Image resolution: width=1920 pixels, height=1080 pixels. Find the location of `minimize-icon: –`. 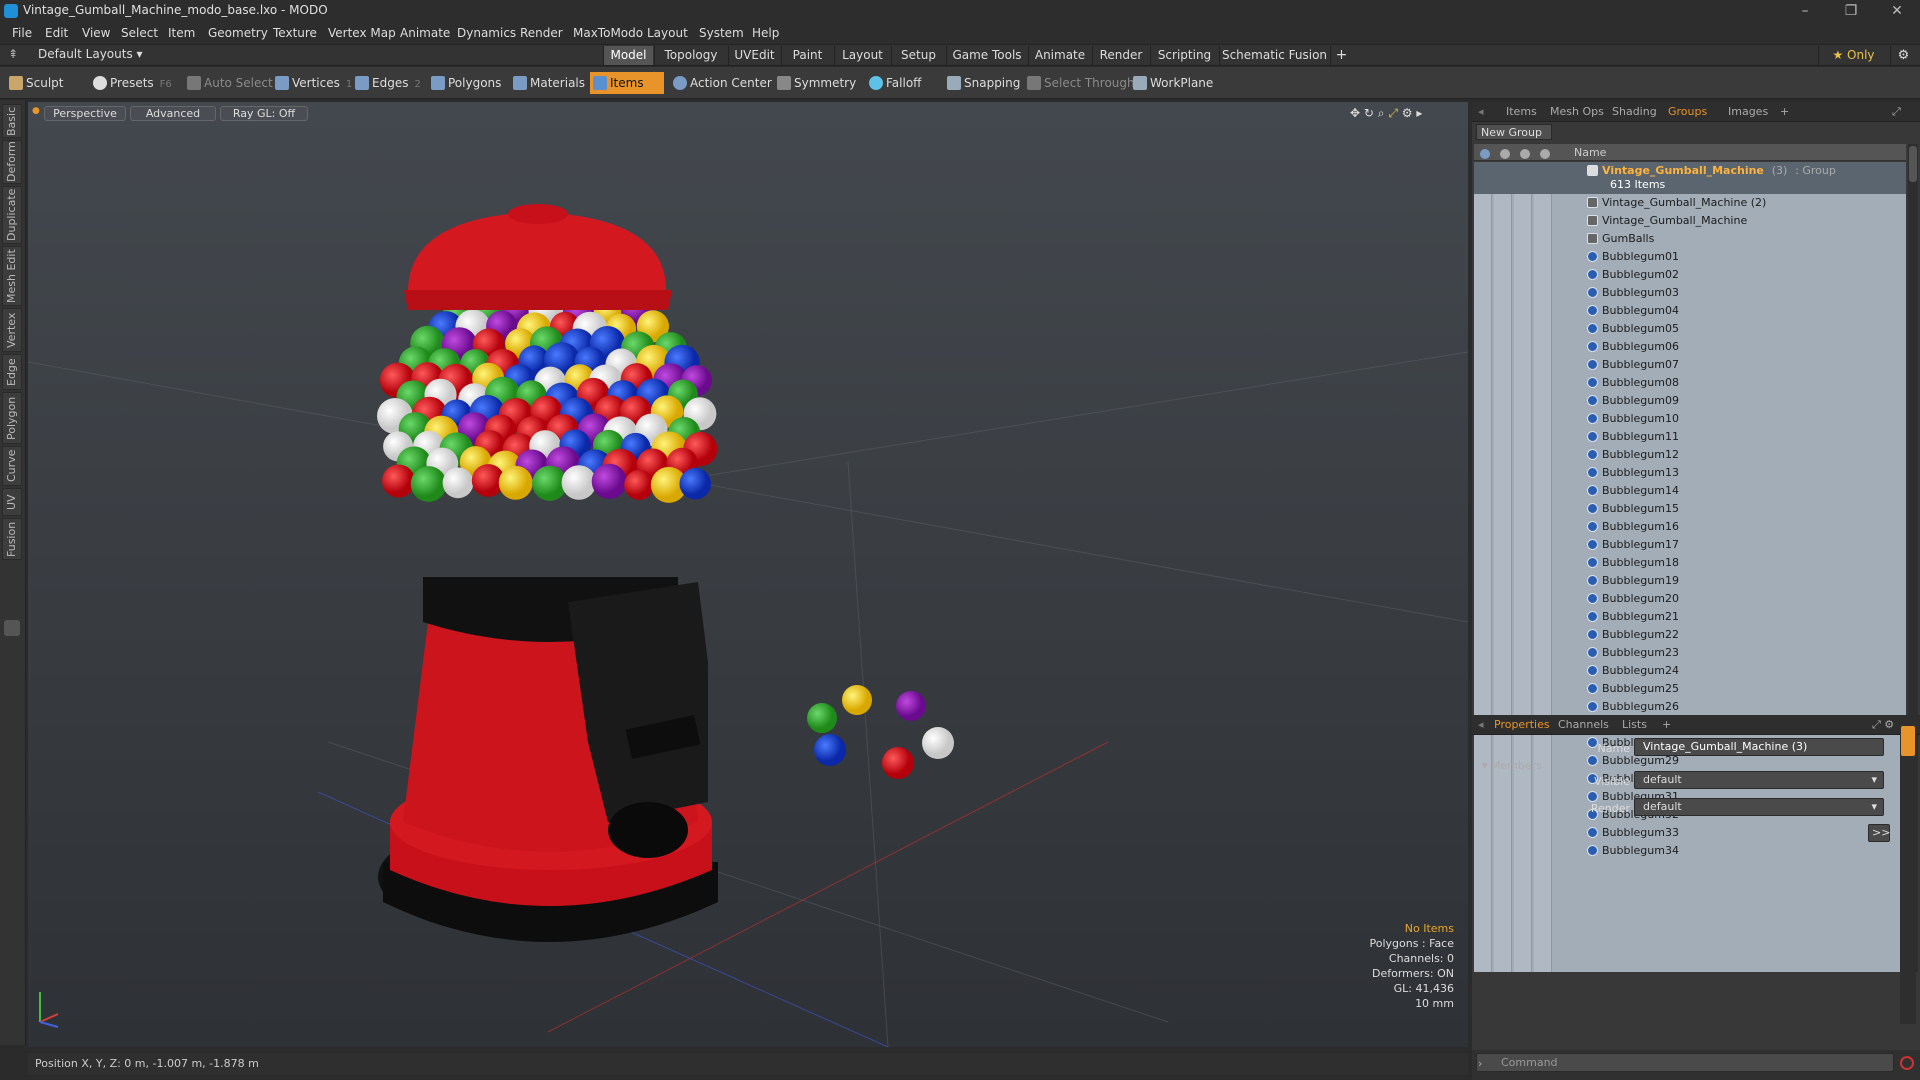

minimize-icon: – is located at coordinates (1805, 11).